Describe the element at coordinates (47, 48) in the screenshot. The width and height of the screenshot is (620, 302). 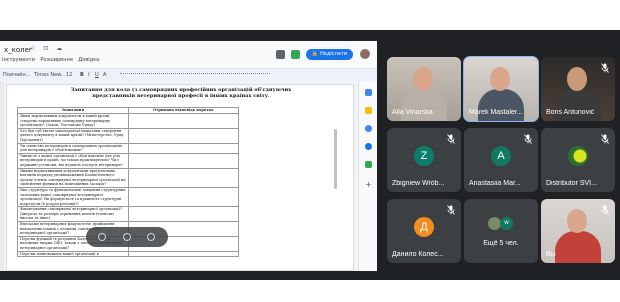
I see `star-move-cloud-icons: ☆ ⊡ ☁` at that location.